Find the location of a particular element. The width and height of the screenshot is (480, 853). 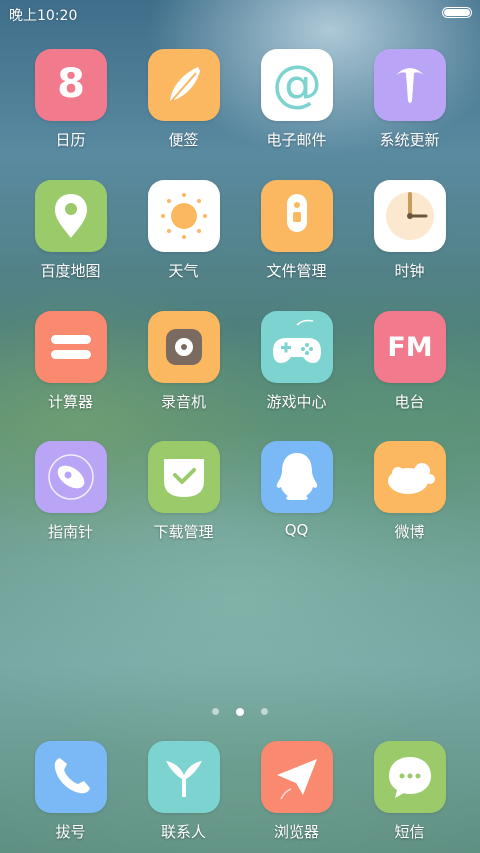

app-email: @ 电子邮件 is located at coordinates (296, 104).